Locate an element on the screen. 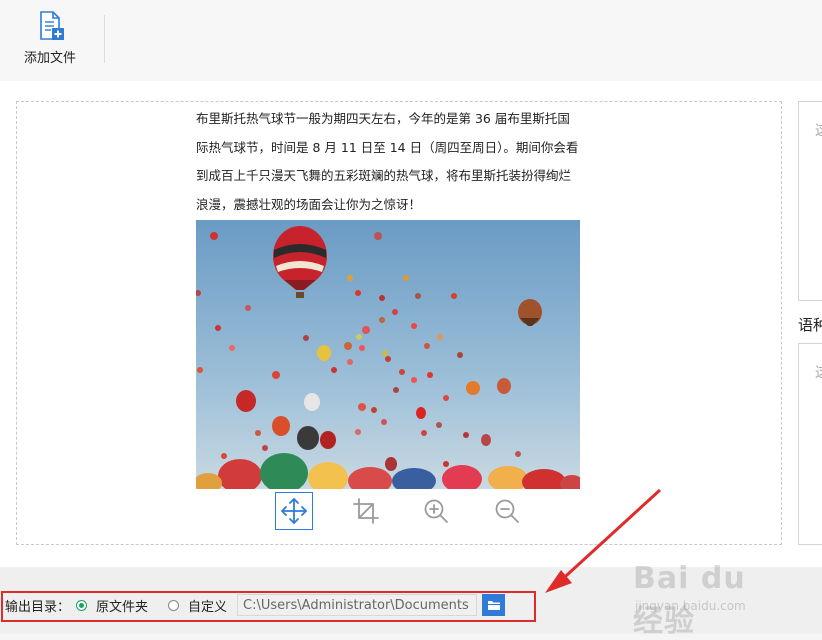  folder-icon is located at coordinates (493, 605).